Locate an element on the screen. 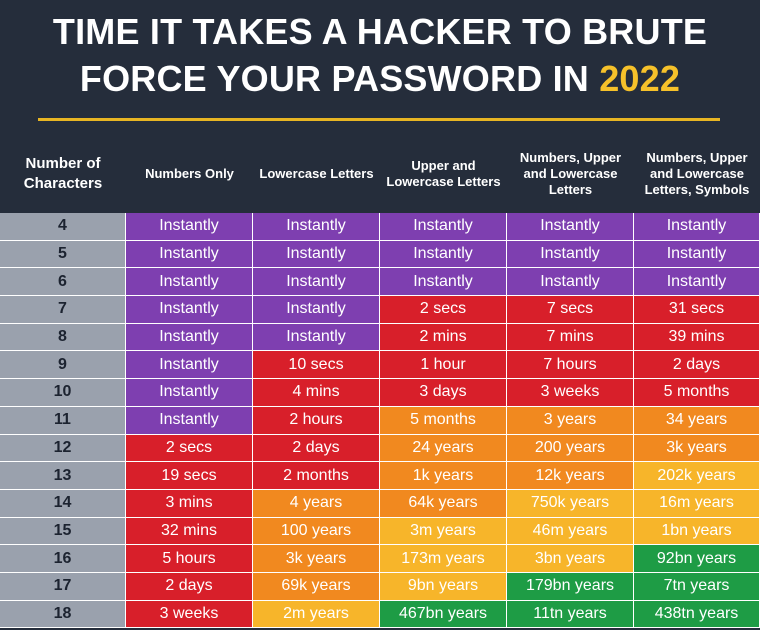 This screenshot has height=630, width=760. title-prefix: FORCE YOUR PASSWORD IN is located at coordinates (339, 78).